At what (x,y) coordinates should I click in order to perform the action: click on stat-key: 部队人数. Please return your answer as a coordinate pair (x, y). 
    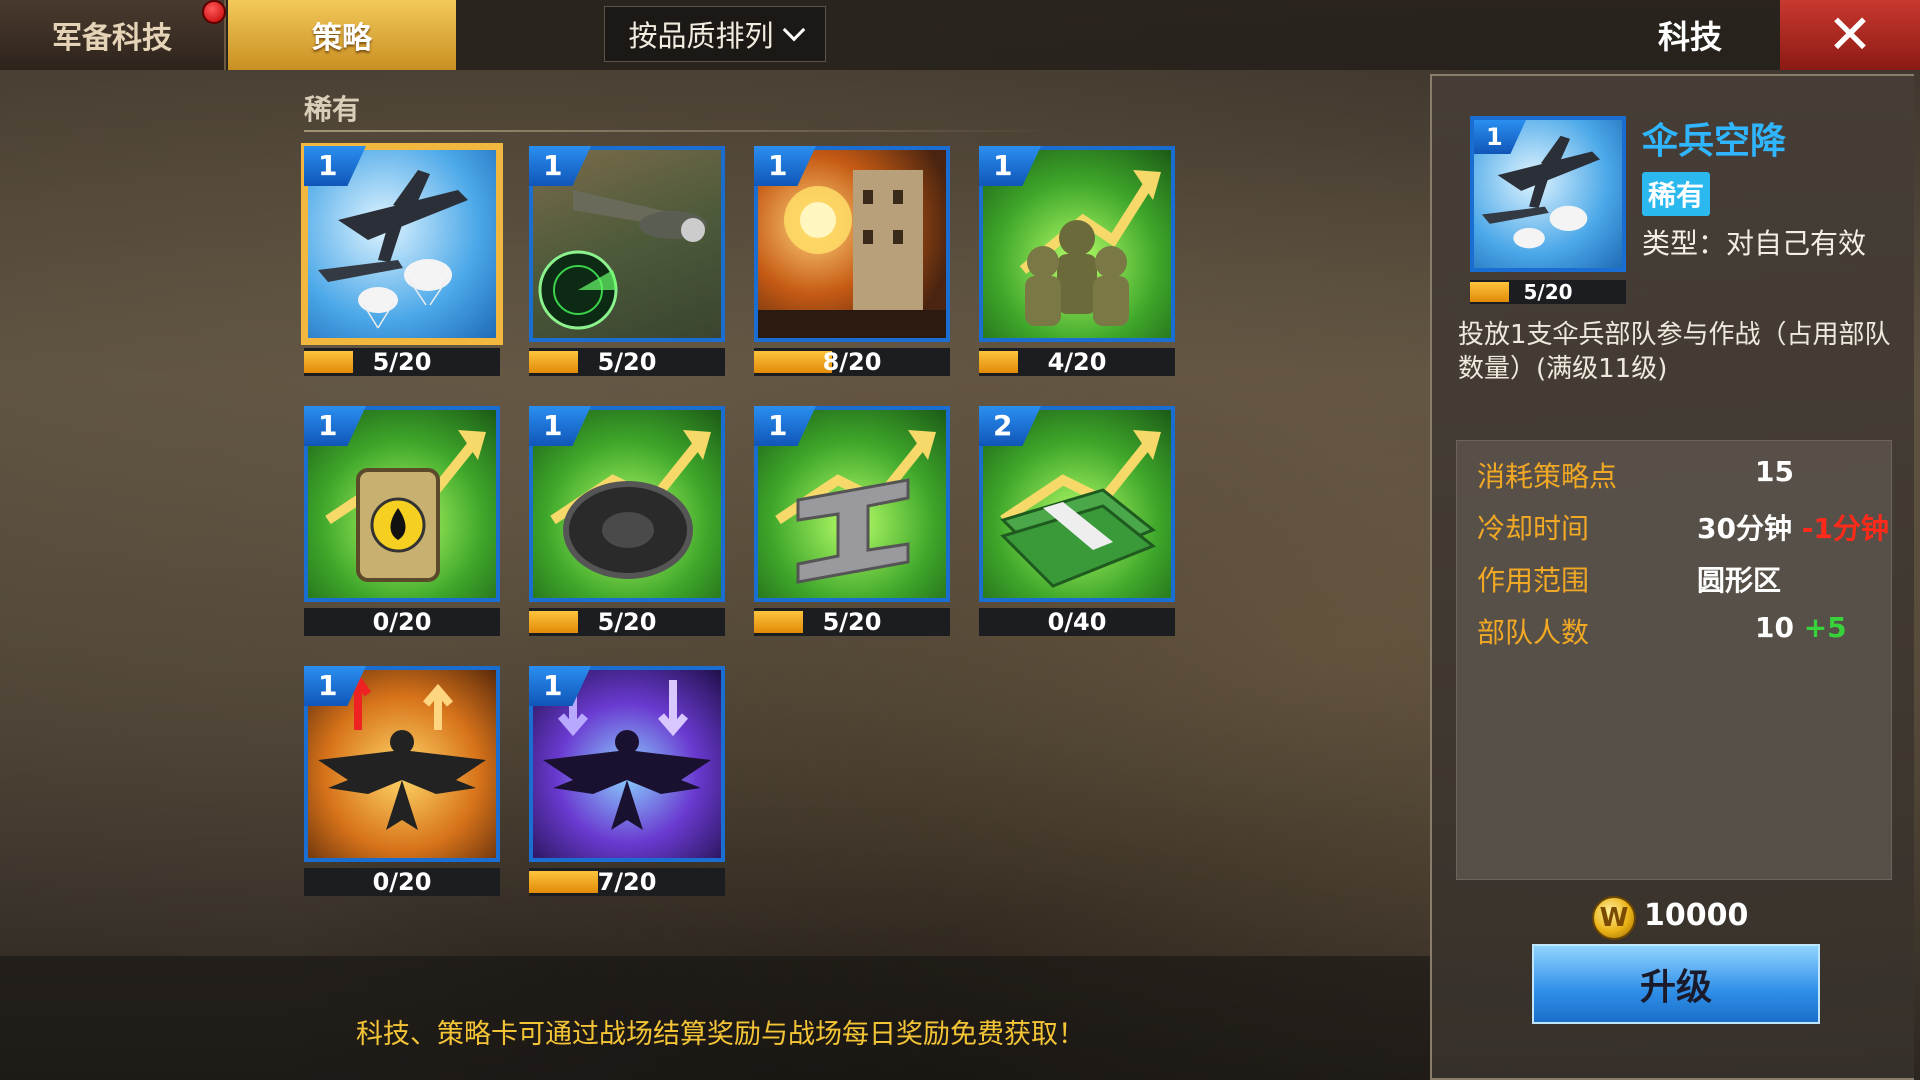
    Looking at the image, I should click on (1533, 632).